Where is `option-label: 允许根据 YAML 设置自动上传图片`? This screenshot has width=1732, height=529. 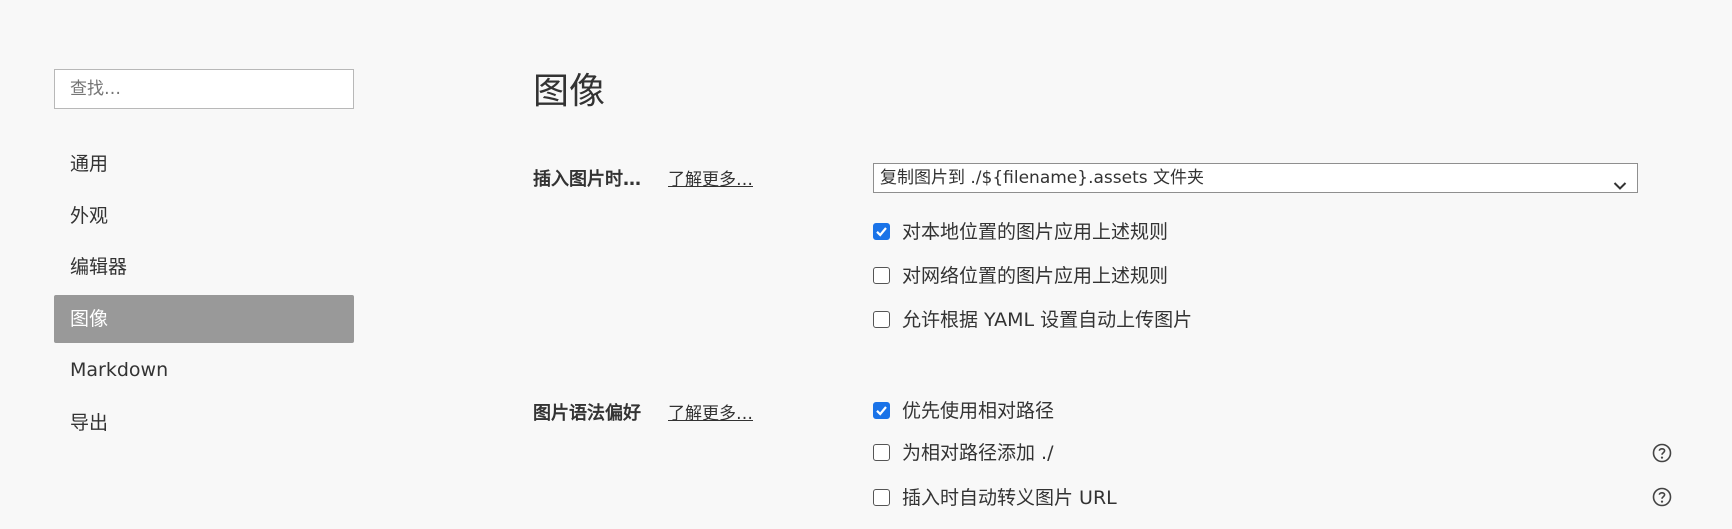
option-label: 允许根据 YAML 设置自动上传图片 is located at coordinates (1047, 320).